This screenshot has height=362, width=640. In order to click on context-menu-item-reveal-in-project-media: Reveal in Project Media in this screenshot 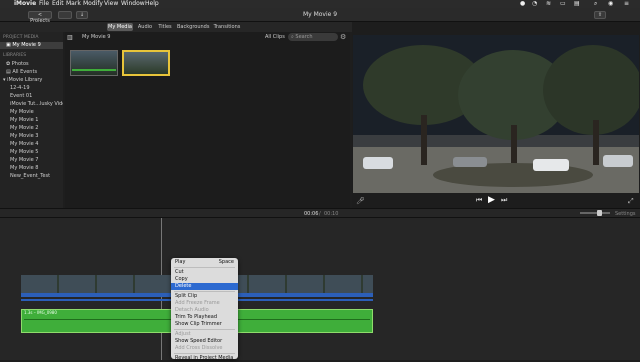, I will do `click(204, 358)`.